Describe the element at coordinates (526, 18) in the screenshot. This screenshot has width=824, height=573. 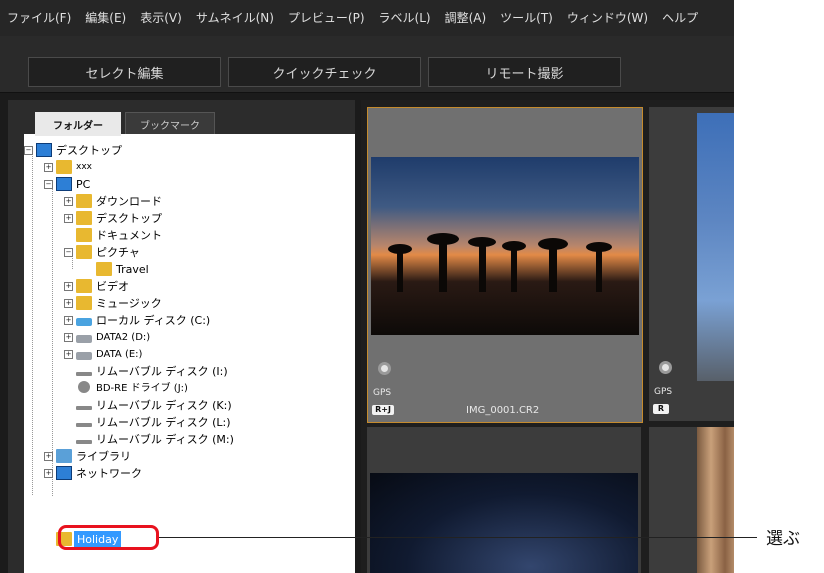
I see `menu-tools: ツール(T)` at that location.